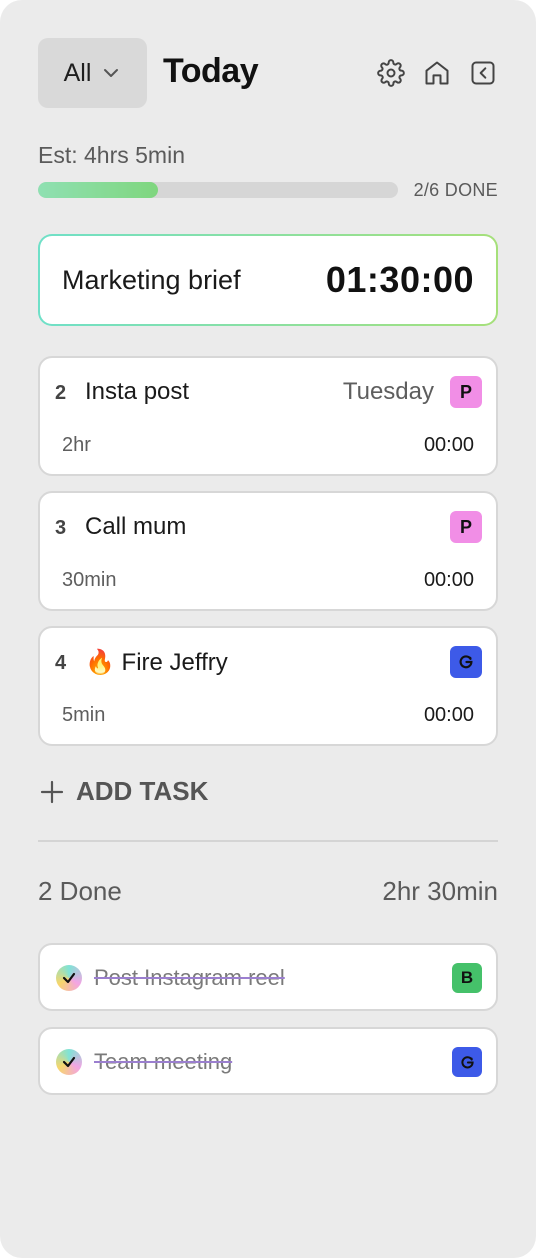  Describe the element at coordinates (84, 715) in the screenshot. I see `task-duration: 5min` at that location.